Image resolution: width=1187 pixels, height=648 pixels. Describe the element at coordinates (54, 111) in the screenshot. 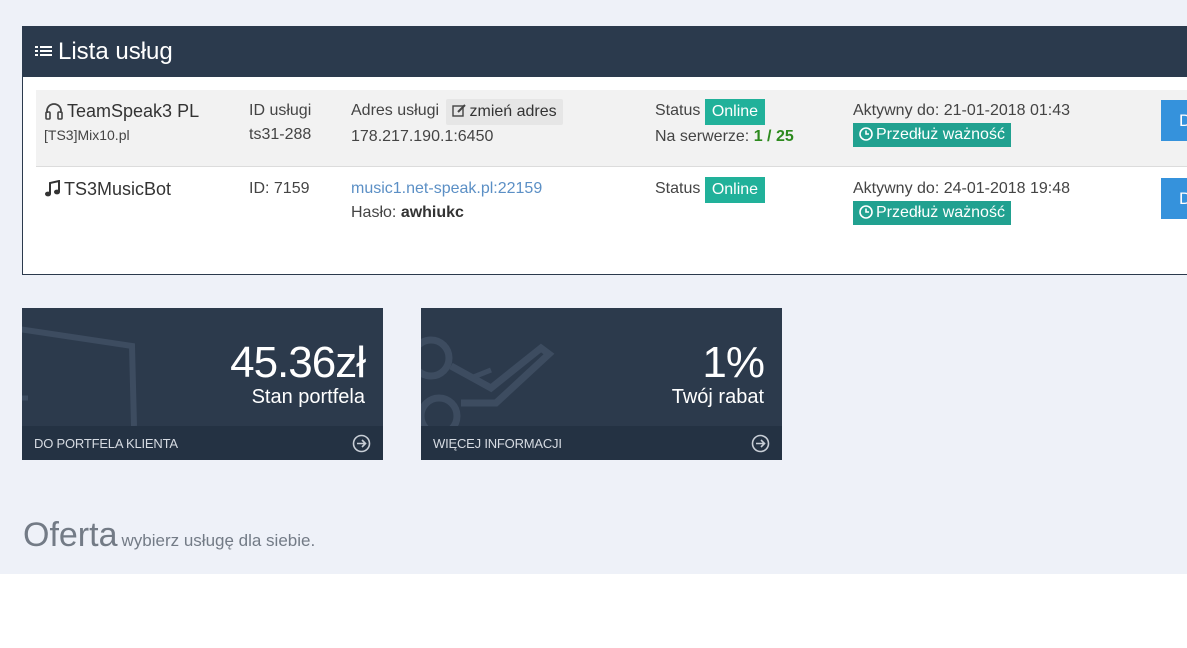

I see `headphones-icon` at that location.